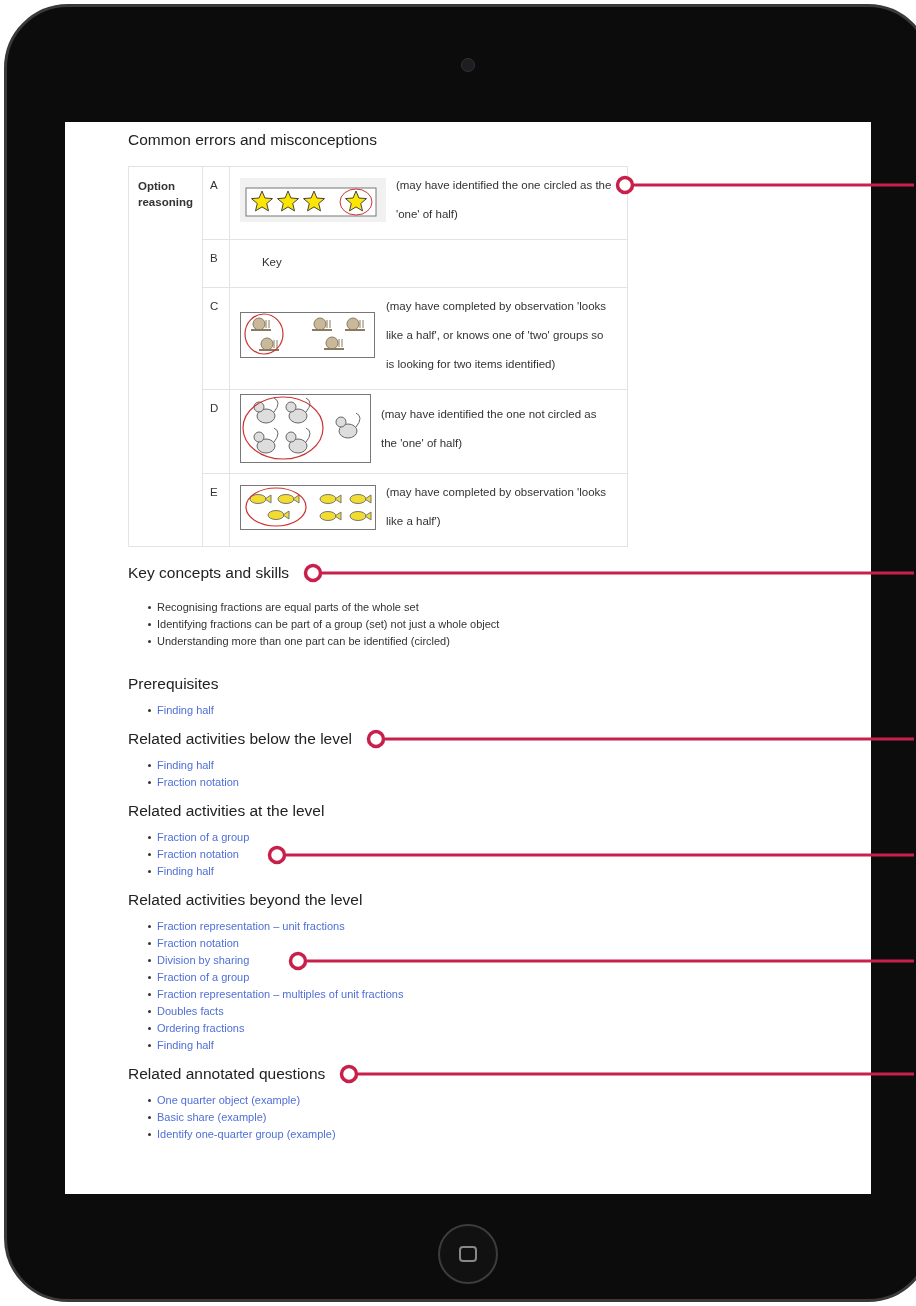  I want to click on section-heading: Related activities beyond the level, so click(245, 900).